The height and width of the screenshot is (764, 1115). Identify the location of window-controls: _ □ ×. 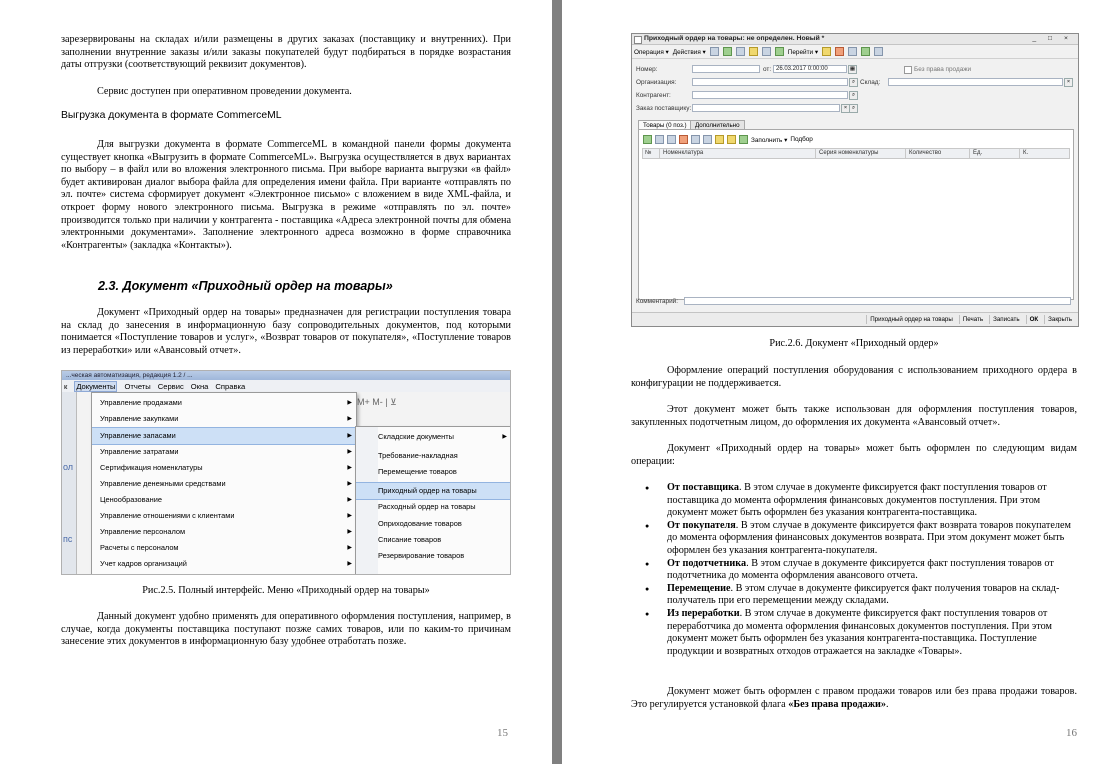
(1052, 39).